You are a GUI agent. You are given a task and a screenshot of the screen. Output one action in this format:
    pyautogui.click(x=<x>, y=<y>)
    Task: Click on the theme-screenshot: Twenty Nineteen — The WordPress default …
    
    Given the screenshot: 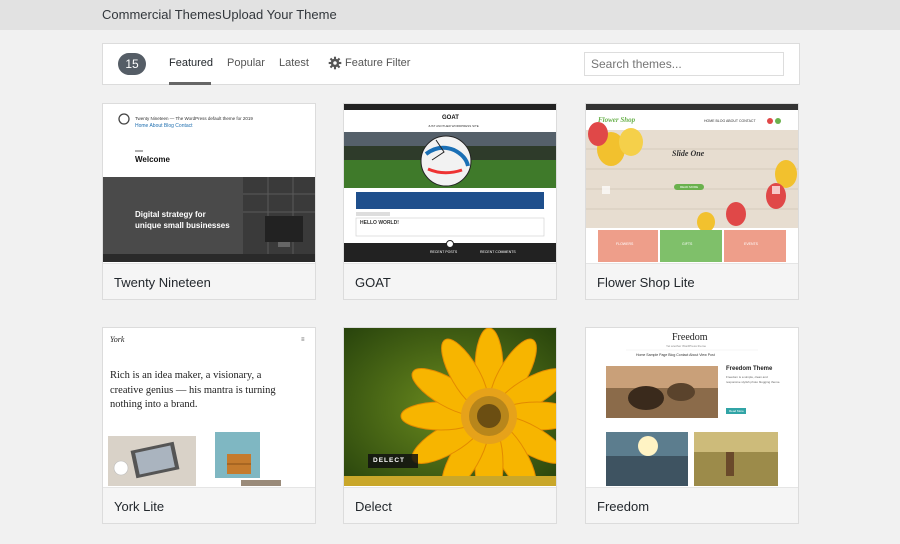 What is the action you would take?
    pyautogui.click(x=209, y=183)
    